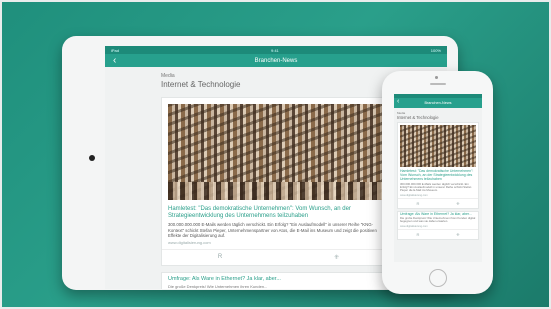 This screenshot has height=309, width=551. I want to click on phone-speaker, so click(438, 84).